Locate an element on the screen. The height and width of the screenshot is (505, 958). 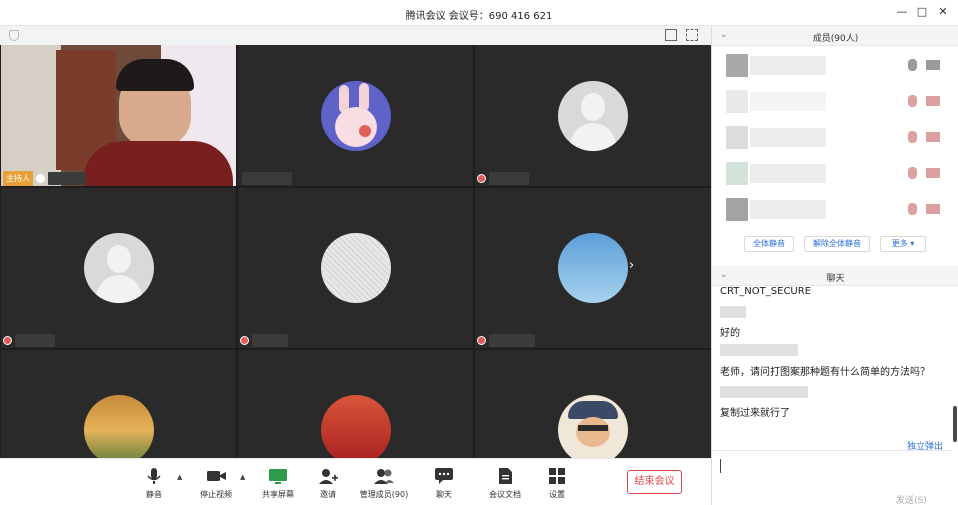
video-toolbar is located at coordinates (355, 35).